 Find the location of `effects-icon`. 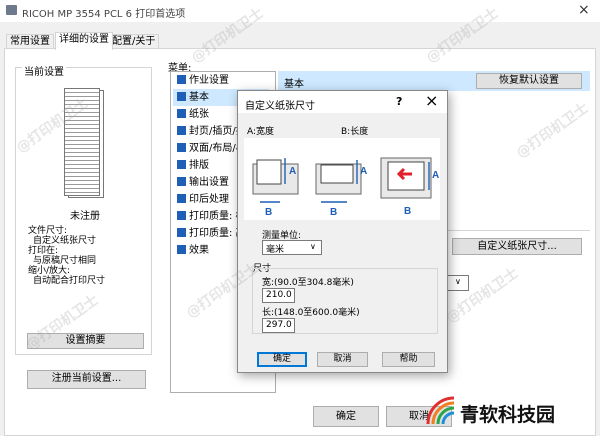

effects-icon is located at coordinates (181, 249).